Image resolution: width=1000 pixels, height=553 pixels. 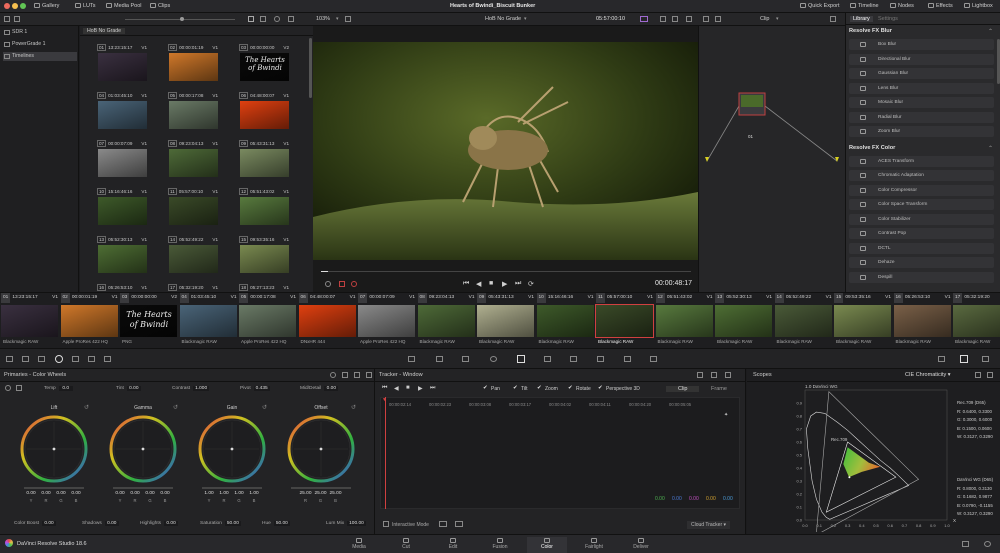 I want to click on scope-settings-icon, so click(x=978, y=375).